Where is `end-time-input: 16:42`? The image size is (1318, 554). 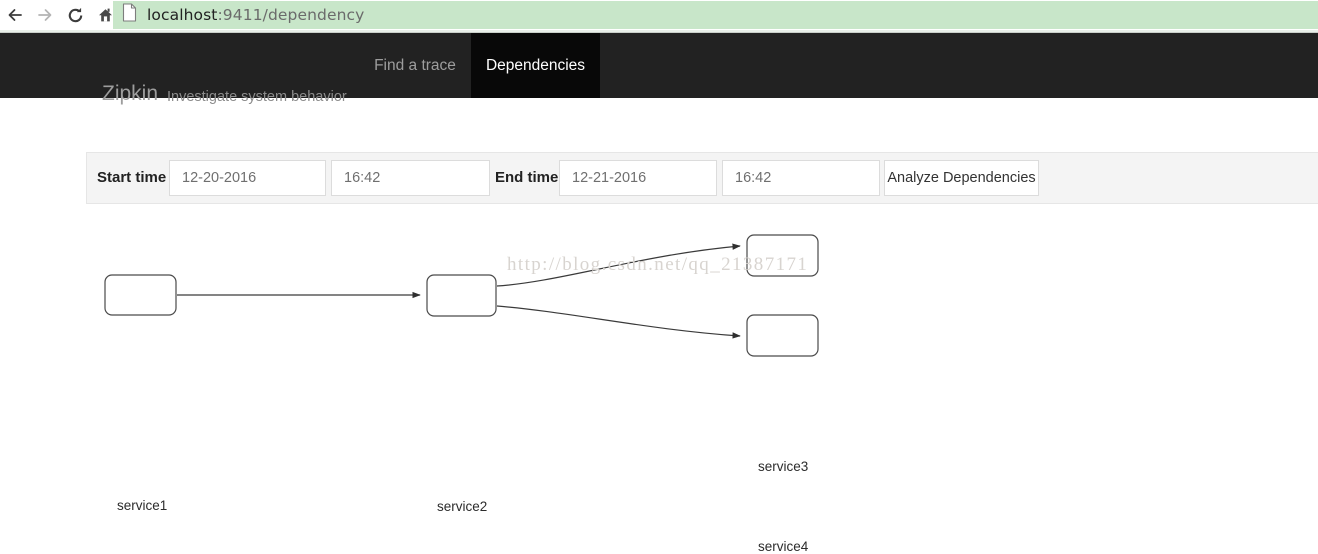 end-time-input: 16:42 is located at coordinates (801, 178).